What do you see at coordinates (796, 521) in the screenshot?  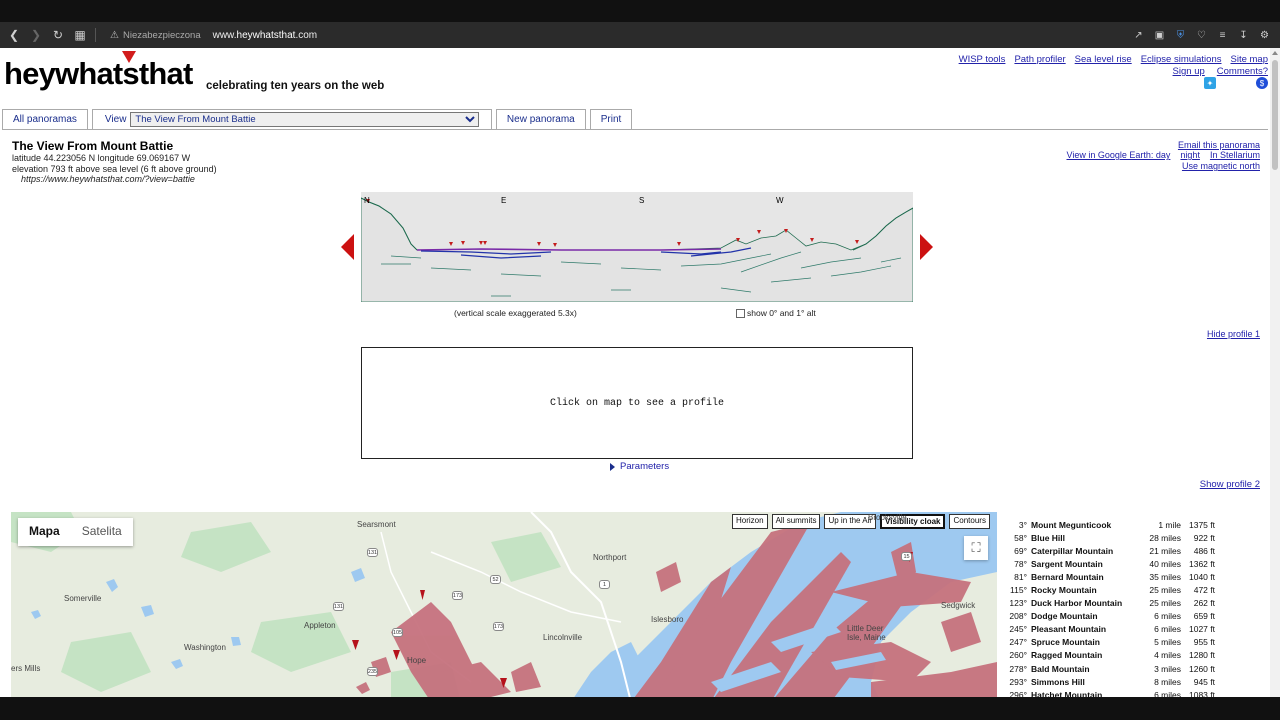 I see `overlay-all-summits-button: All summits` at bounding box center [796, 521].